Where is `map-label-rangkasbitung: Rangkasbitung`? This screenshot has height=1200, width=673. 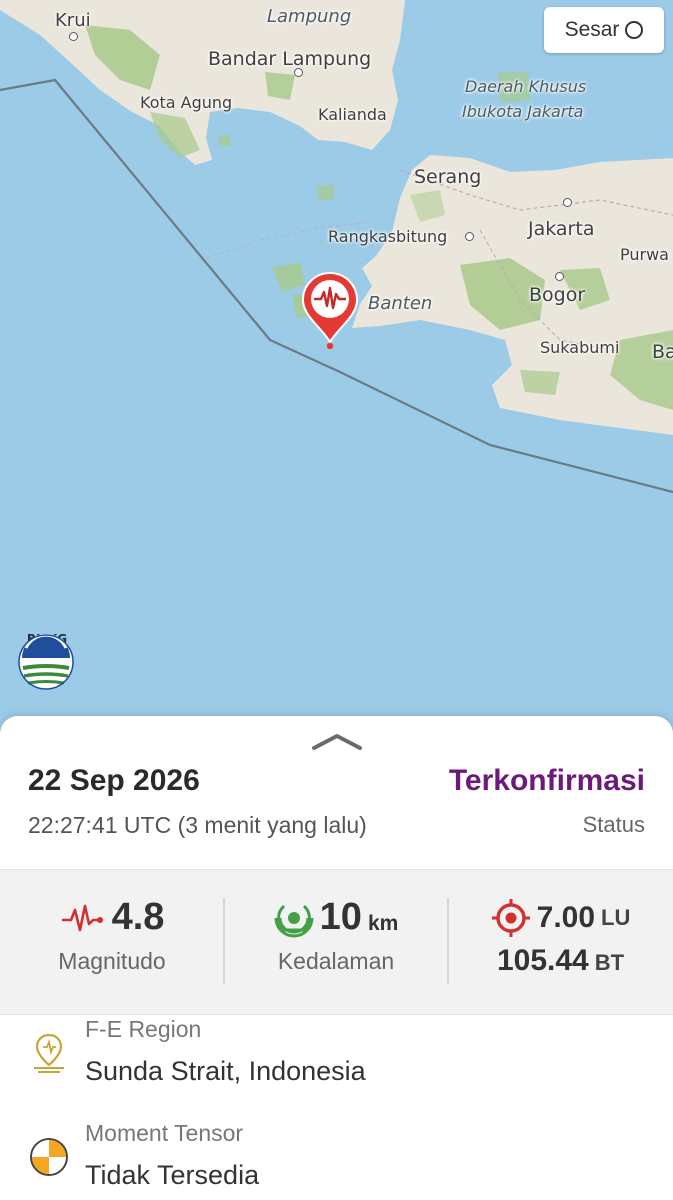
map-label-rangkasbitung: Rangkasbitung is located at coordinates (388, 236).